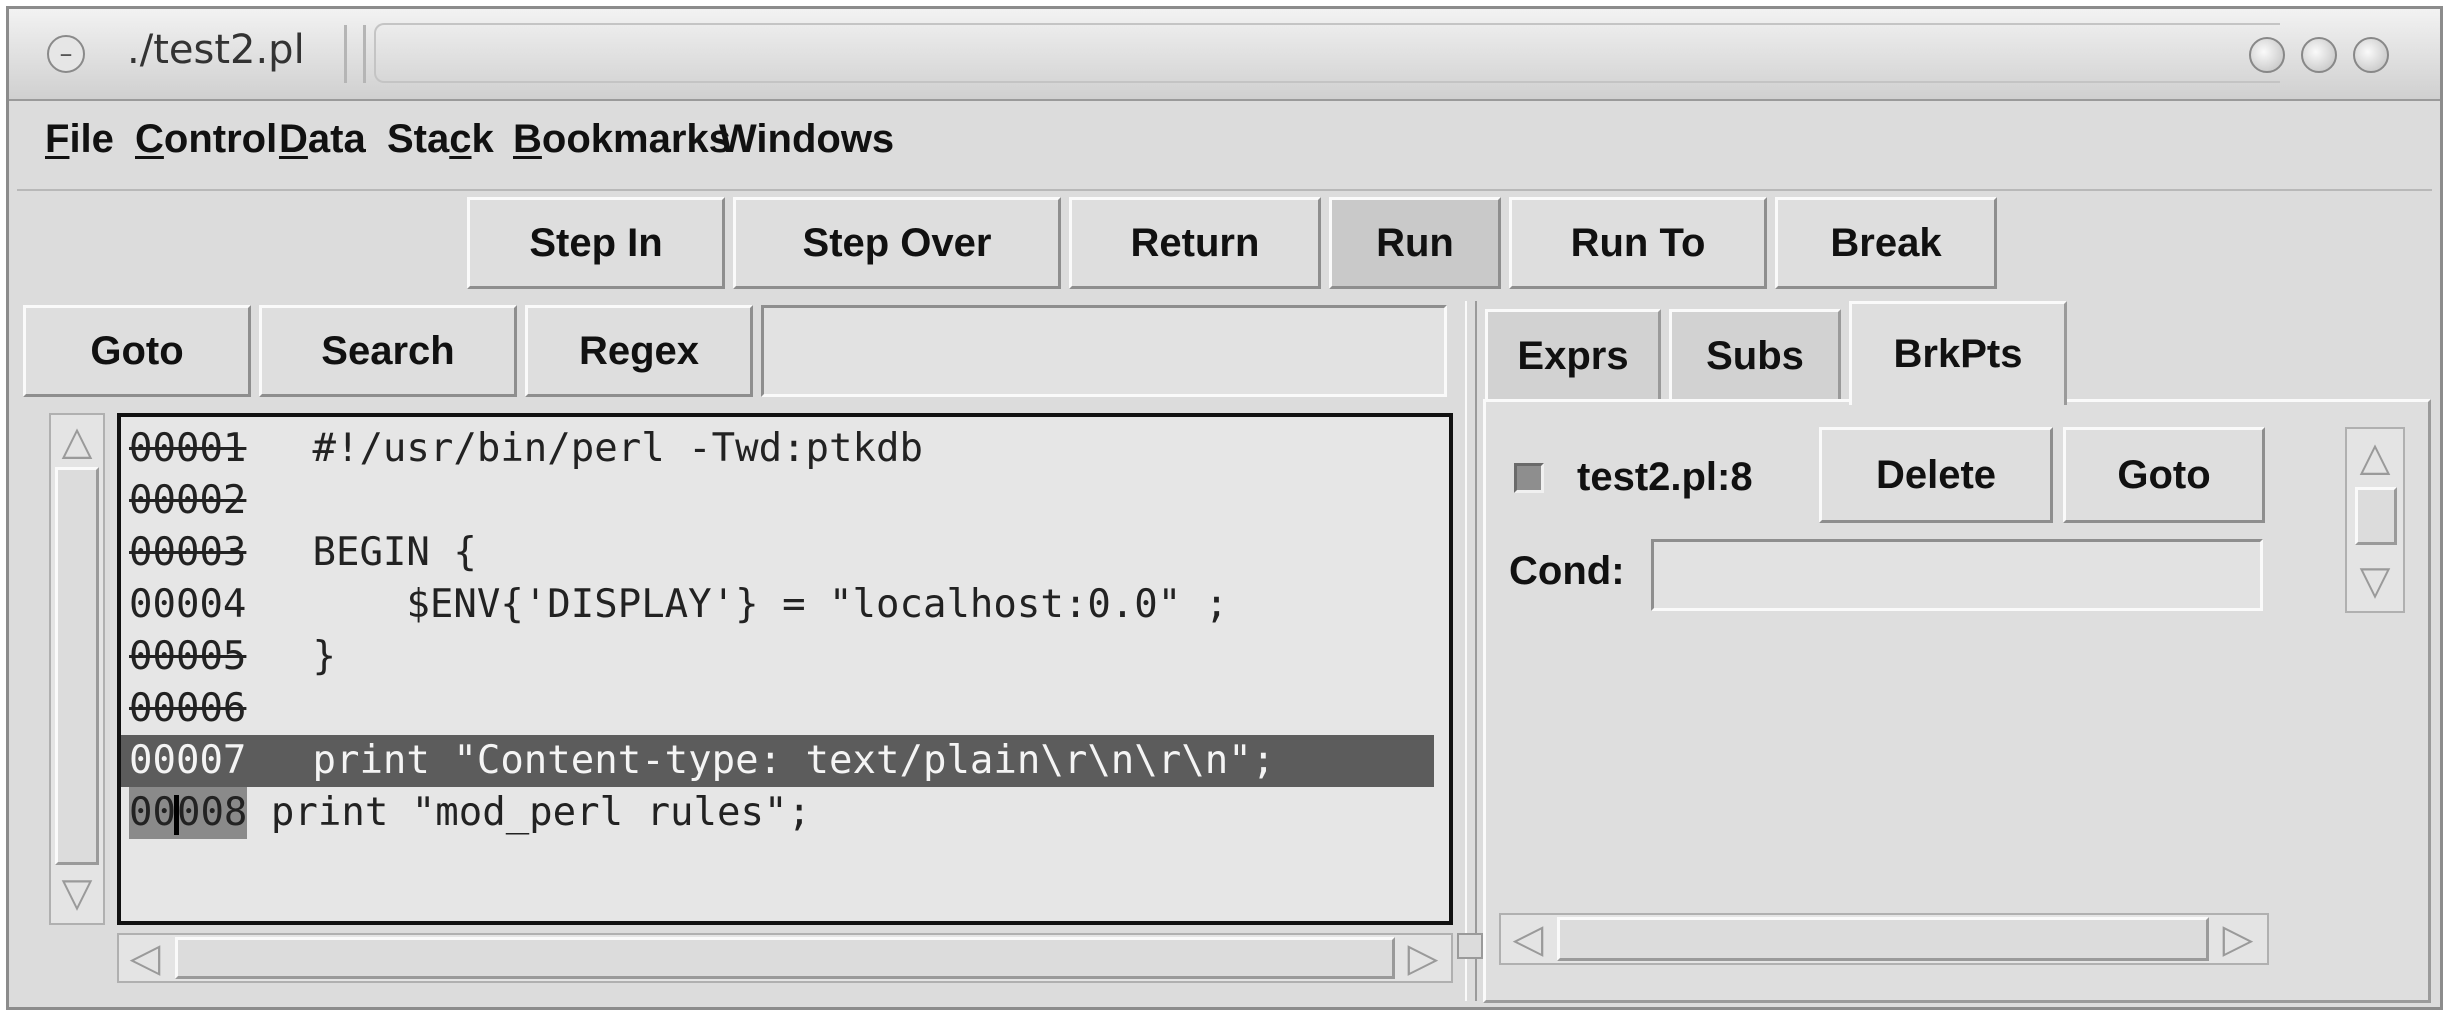 The height and width of the screenshot is (1016, 2449). What do you see at coordinates (388, 351) in the screenshot?
I see `search-button: Search` at bounding box center [388, 351].